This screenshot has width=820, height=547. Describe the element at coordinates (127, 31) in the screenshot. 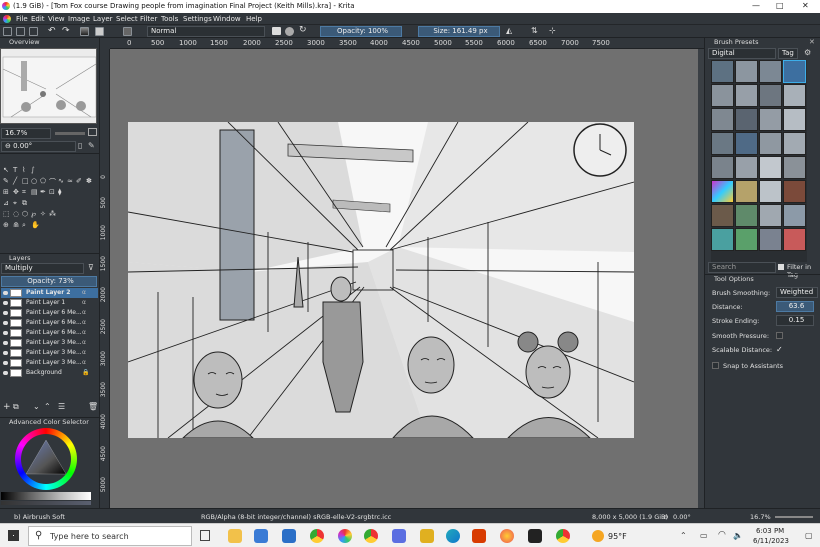

I see `brush-preset-icon` at that location.